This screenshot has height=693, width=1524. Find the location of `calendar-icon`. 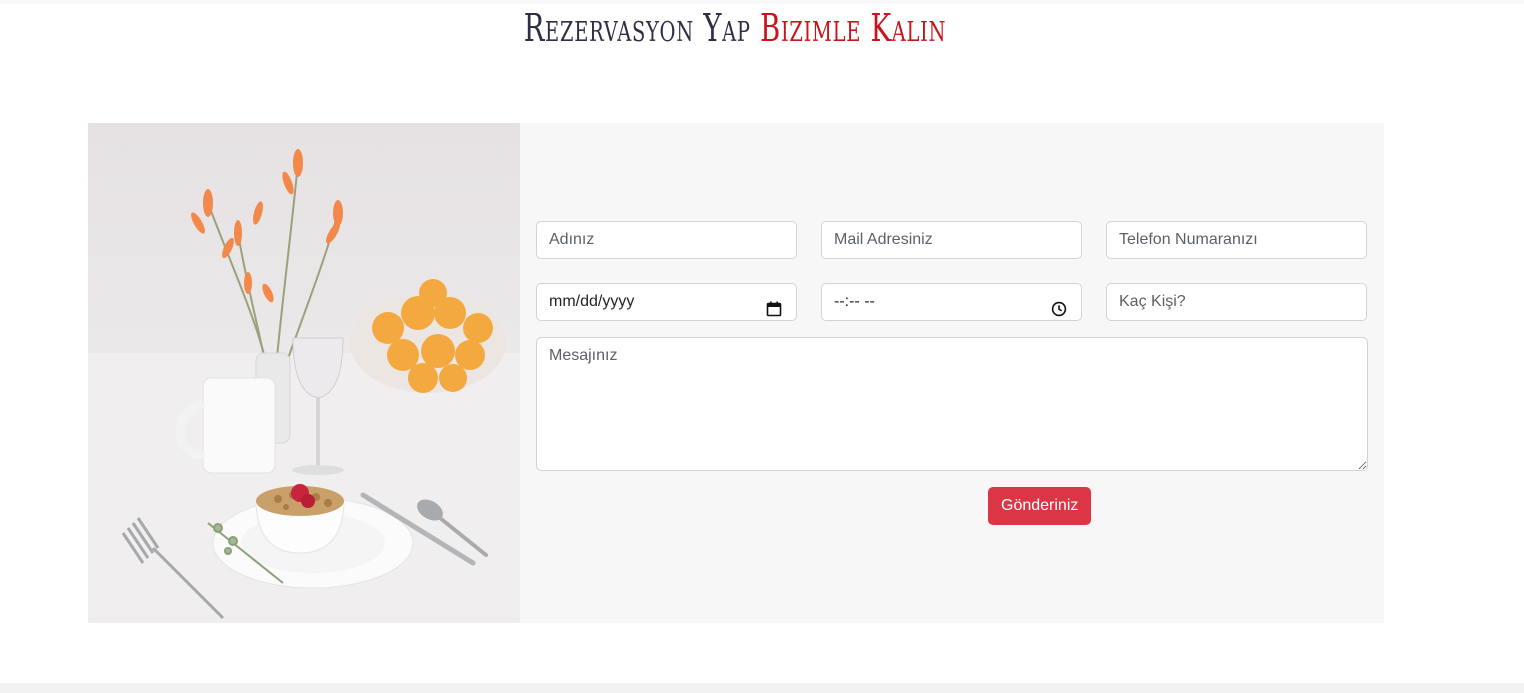

calendar-icon is located at coordinates (774, 306).